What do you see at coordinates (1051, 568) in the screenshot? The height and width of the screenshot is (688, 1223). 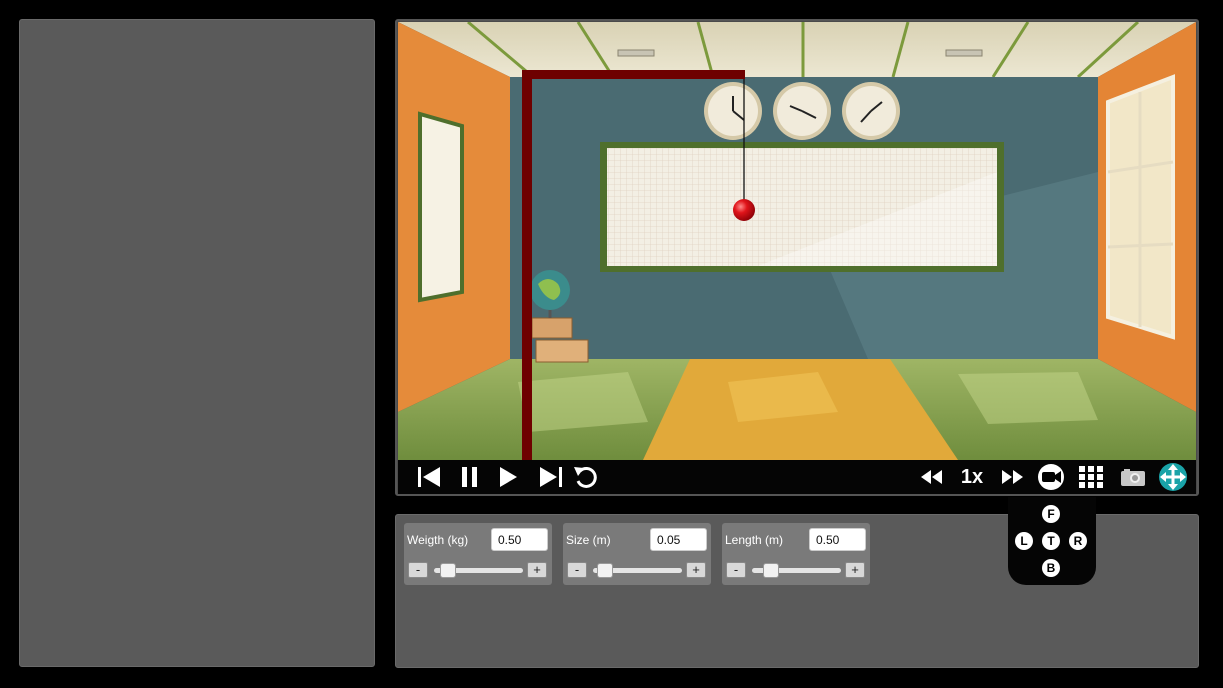 I see `back-view-button: B` at bounding box center [1051, 568].